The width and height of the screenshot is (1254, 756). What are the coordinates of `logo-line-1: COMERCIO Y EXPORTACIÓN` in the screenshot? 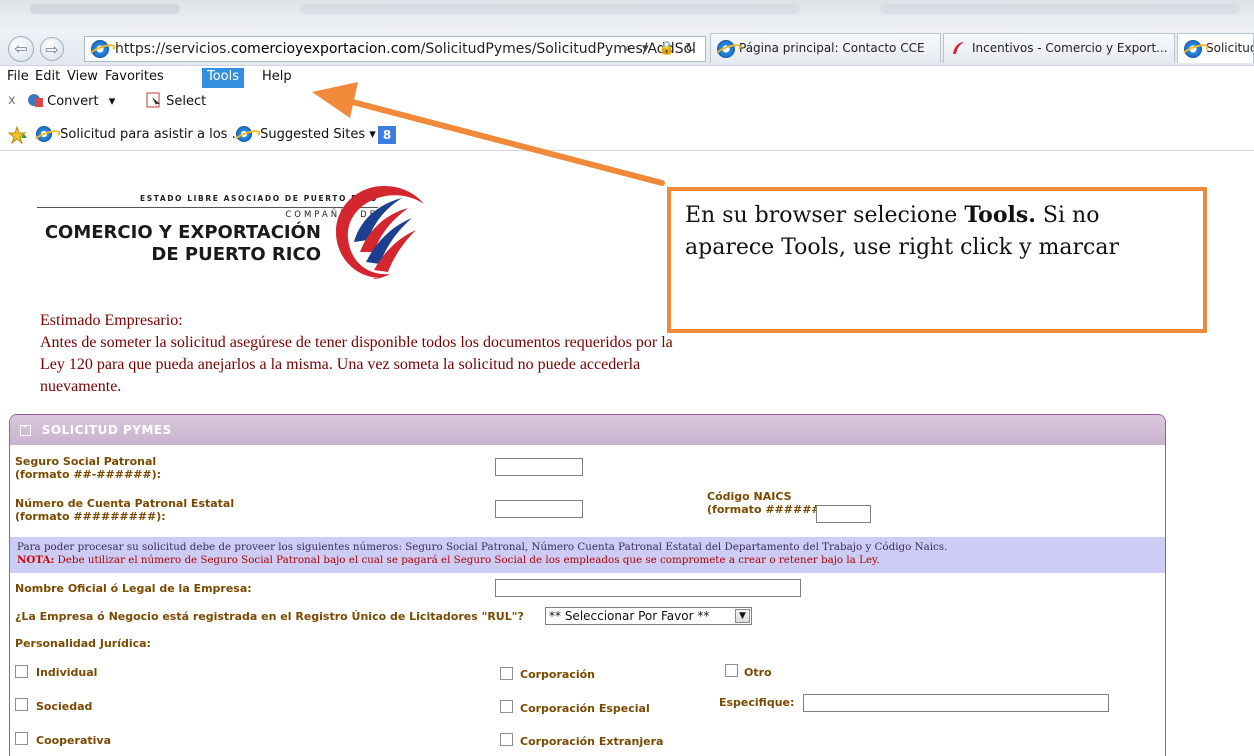 It's located at (182, 232).